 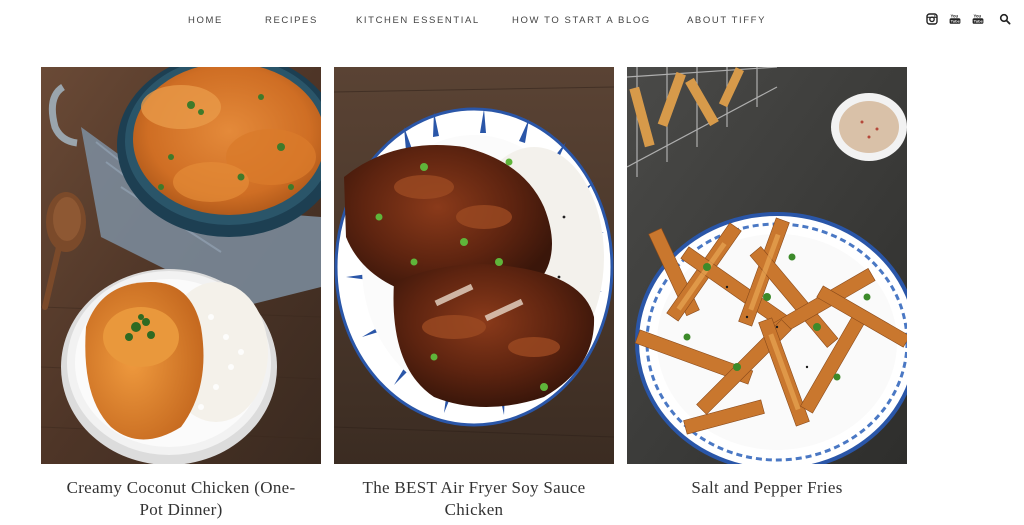 What do you see at coordinates (474, 499) in the screenshot?
I see `recipe-title: The BEST Air Fryer Soy Sauce Chicken` at bounding box center [474, 499].